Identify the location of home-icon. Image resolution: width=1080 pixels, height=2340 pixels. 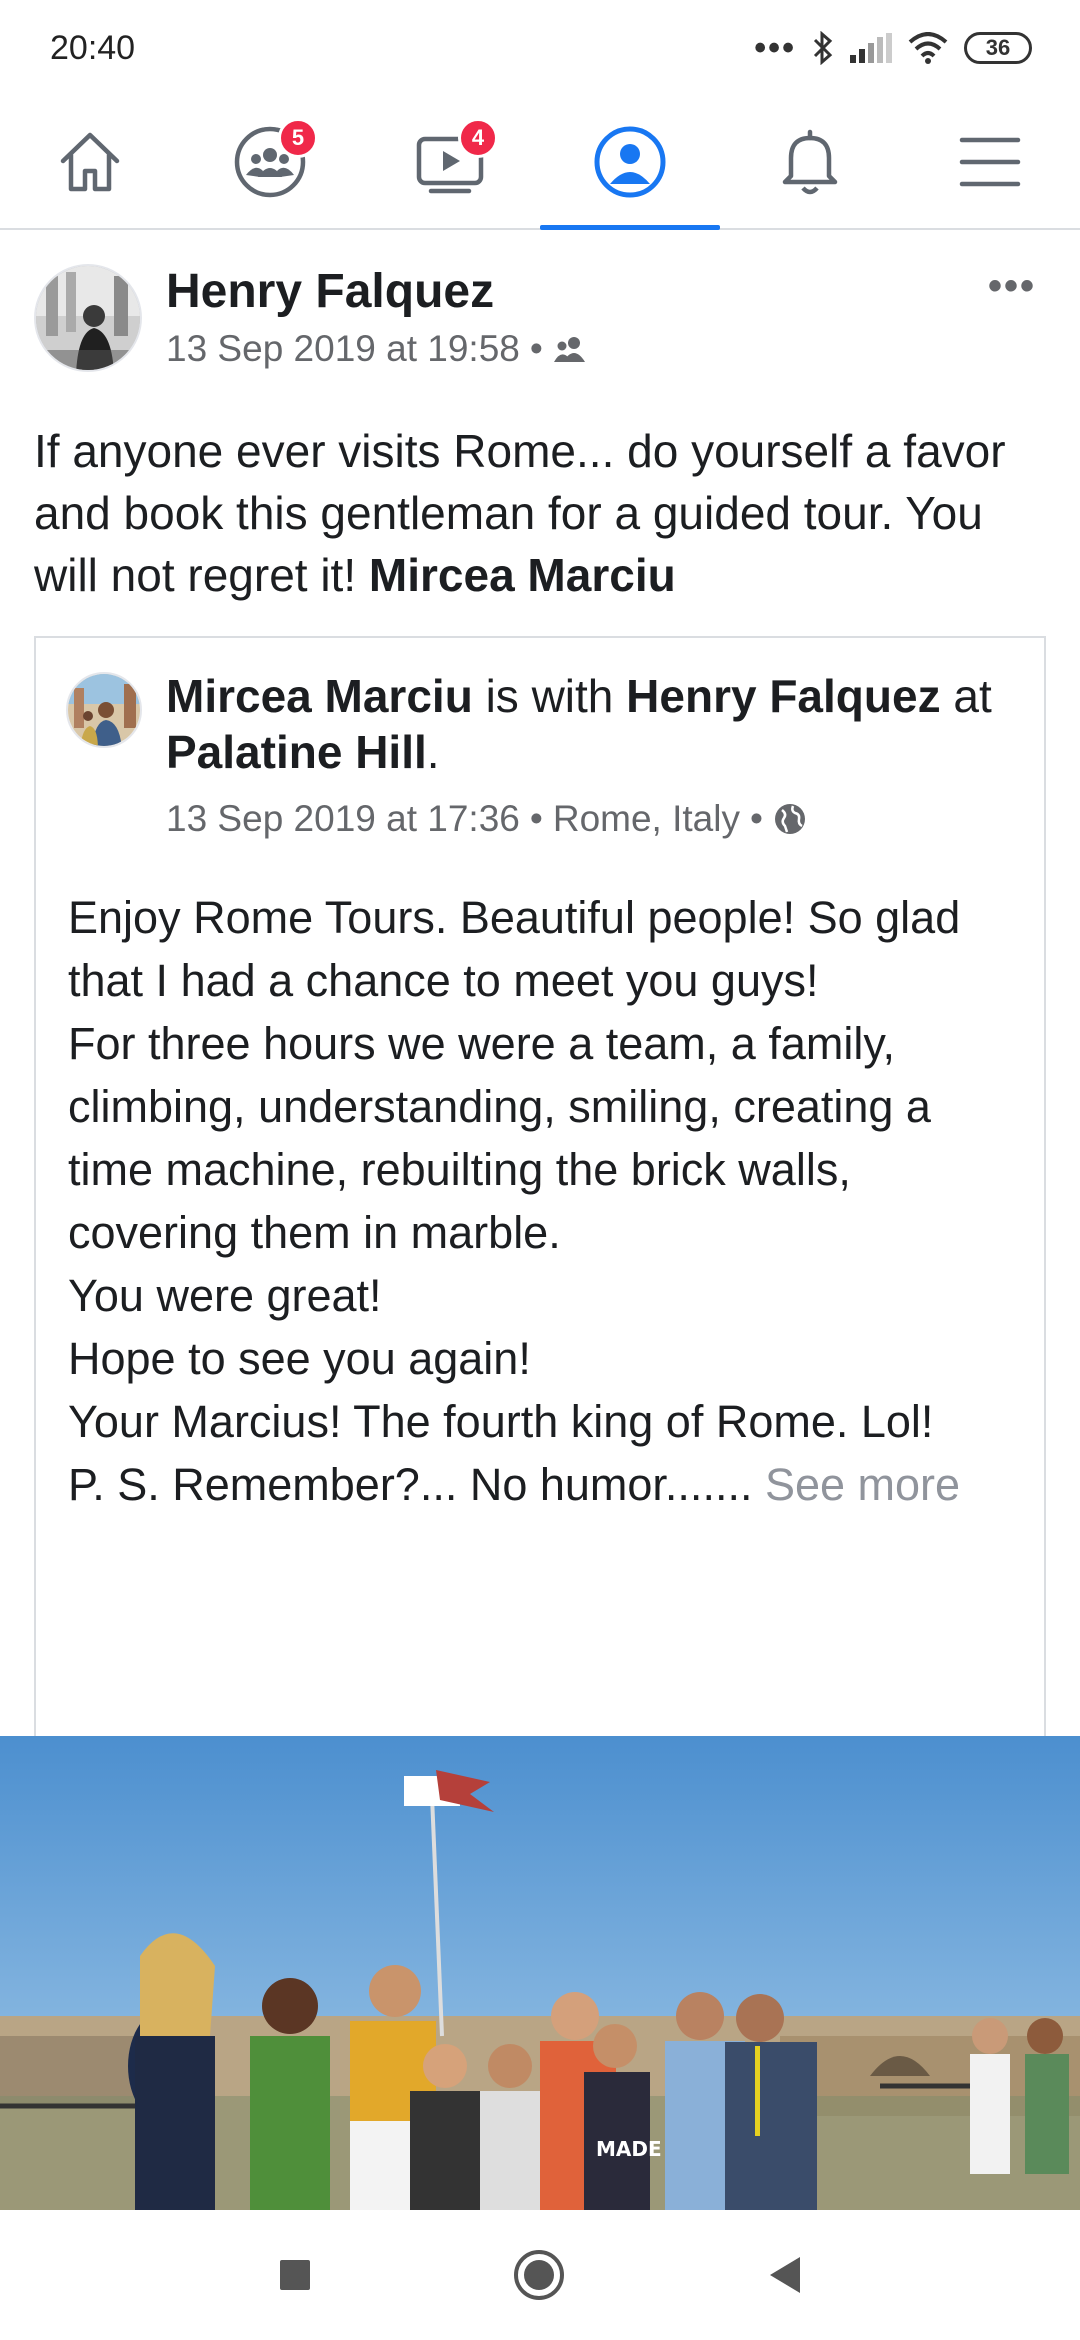
(90, 162).